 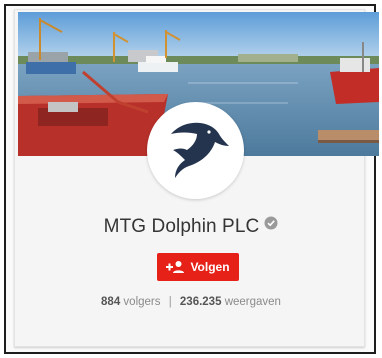 I want to click on followers-count: 884, so click(x=111, y=302).